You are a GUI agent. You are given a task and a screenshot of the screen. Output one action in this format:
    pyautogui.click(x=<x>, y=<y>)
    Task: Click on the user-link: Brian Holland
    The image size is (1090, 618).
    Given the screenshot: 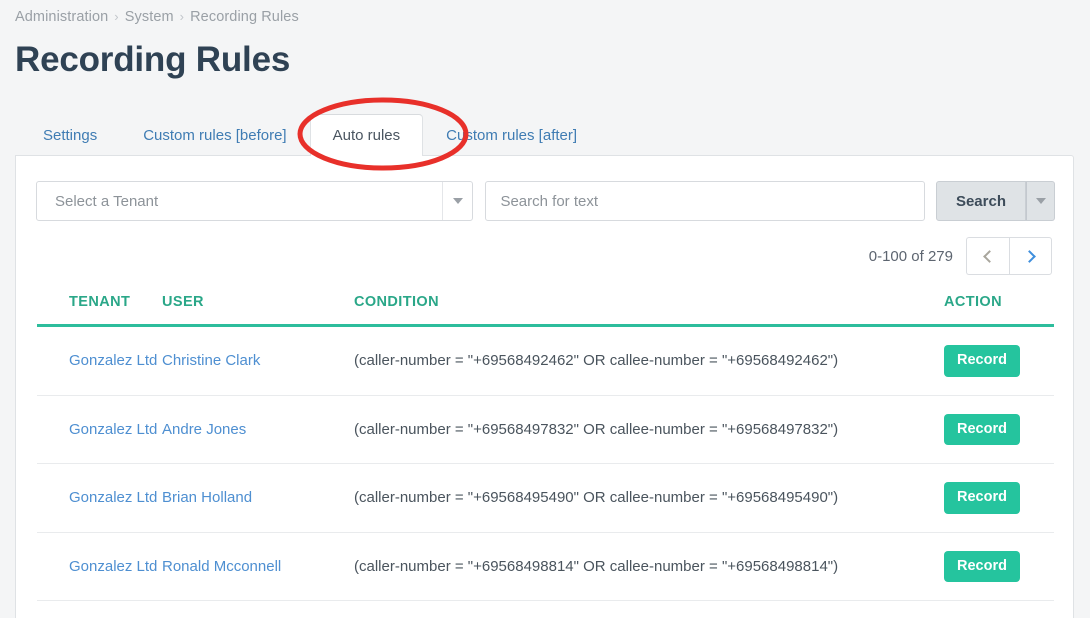 What is the action you would take?
    pyautogui.click(x=207, y=497)
    